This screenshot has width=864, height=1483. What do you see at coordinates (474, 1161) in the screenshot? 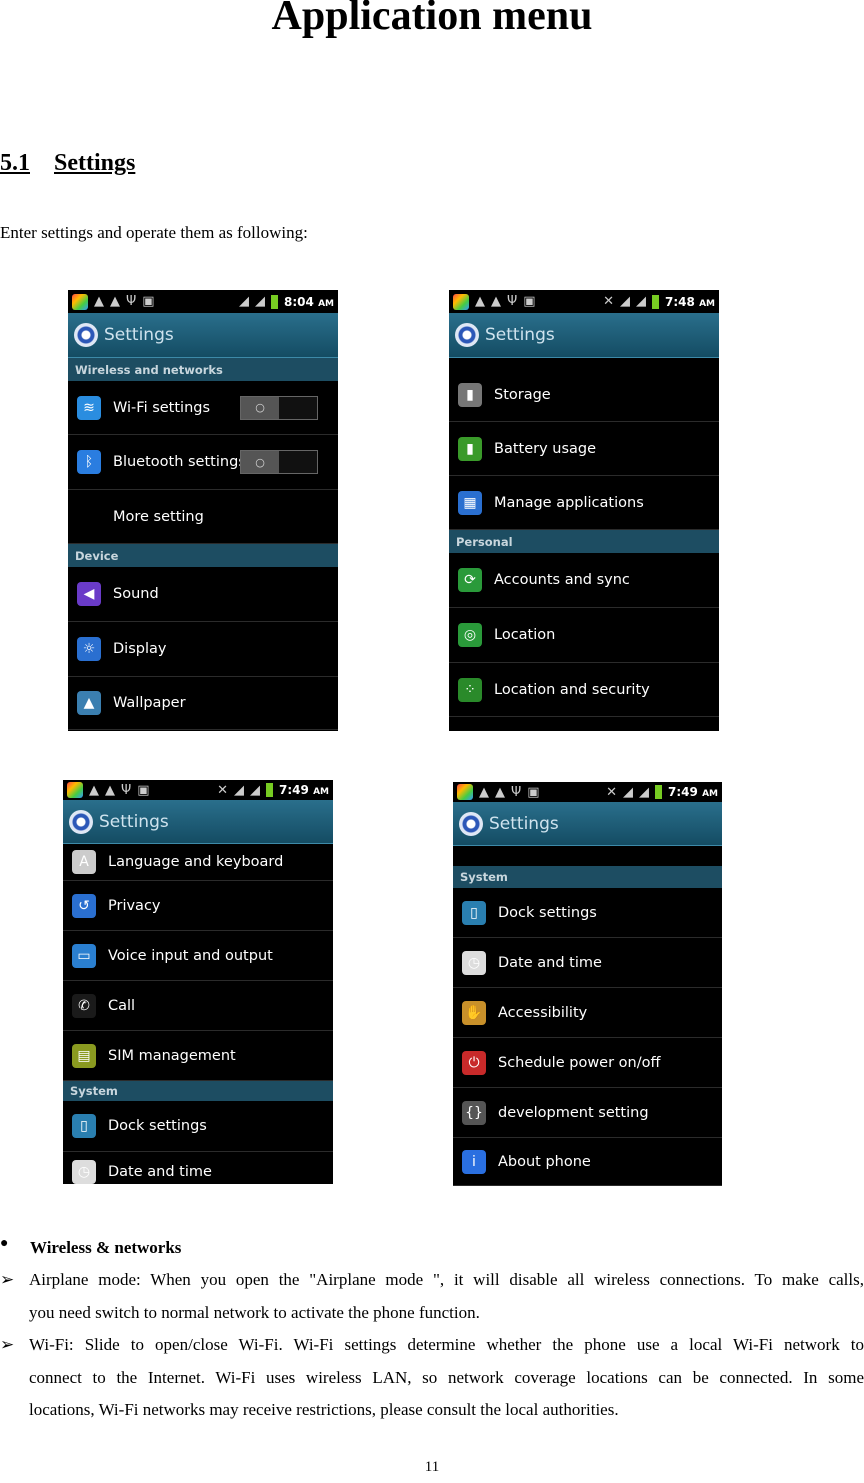
I see `info-icon: i` at bounding box center [474, 1161].